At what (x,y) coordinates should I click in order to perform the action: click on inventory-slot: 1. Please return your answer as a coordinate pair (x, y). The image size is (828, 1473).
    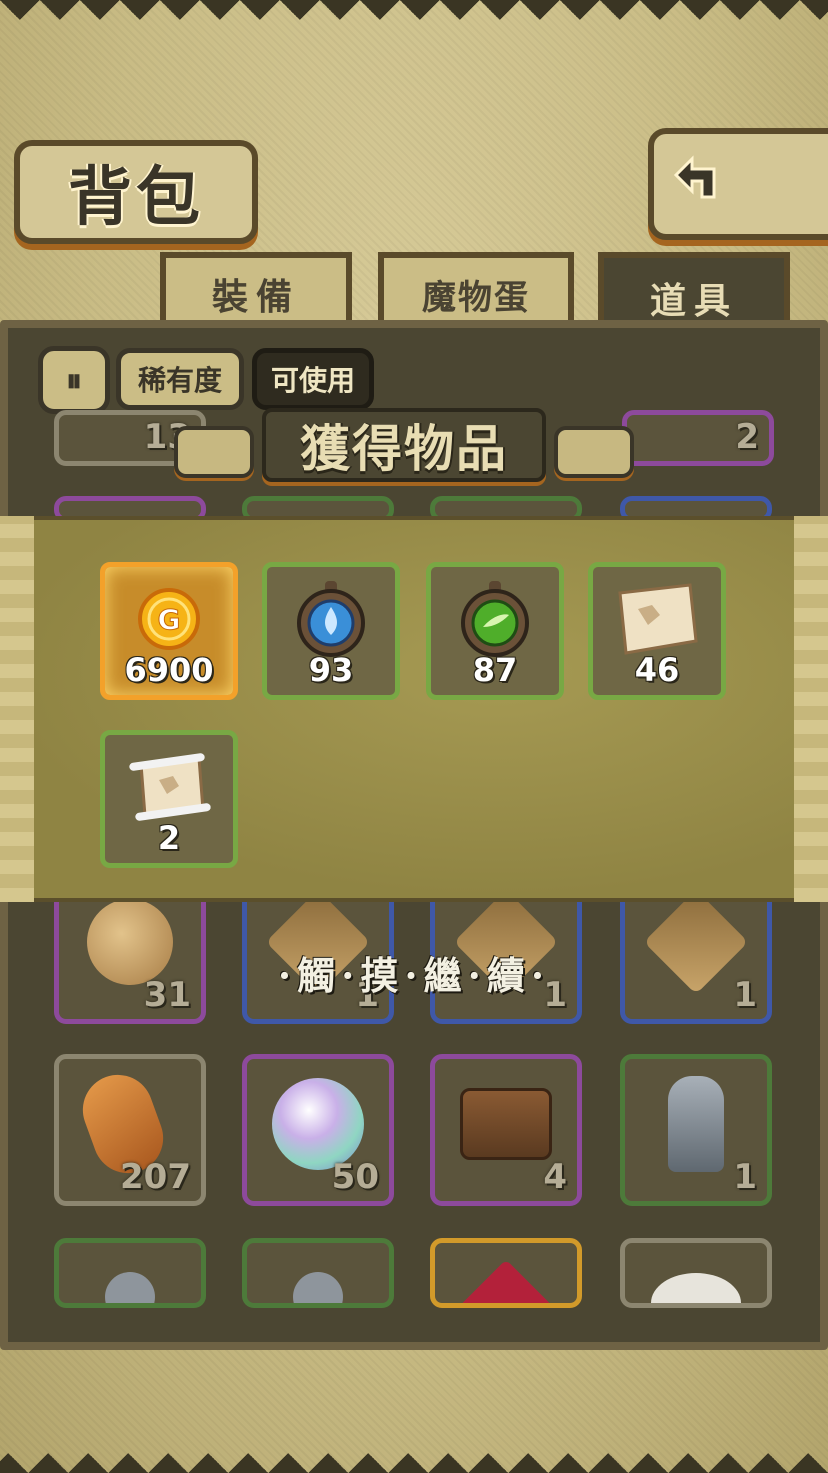
    Looking at the image, I should click on (696, 1130).